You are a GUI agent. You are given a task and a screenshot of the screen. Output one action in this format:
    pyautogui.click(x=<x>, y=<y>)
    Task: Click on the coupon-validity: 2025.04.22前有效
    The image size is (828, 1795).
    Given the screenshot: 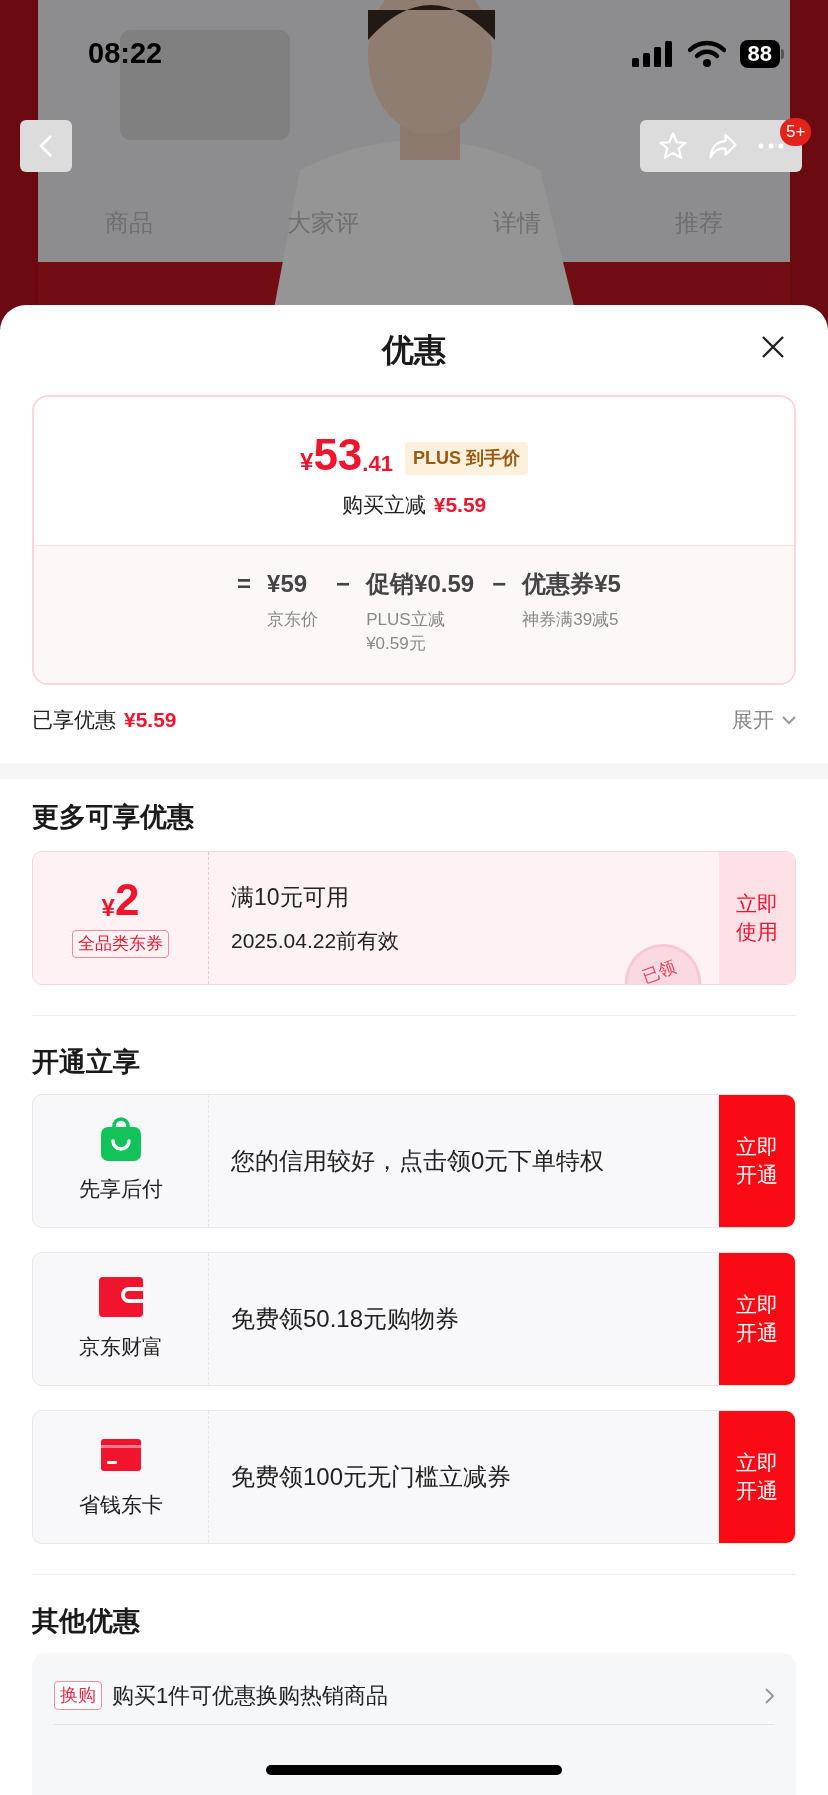 What is the action you would take?
    pyautogui.click(x=316, y=940)
    